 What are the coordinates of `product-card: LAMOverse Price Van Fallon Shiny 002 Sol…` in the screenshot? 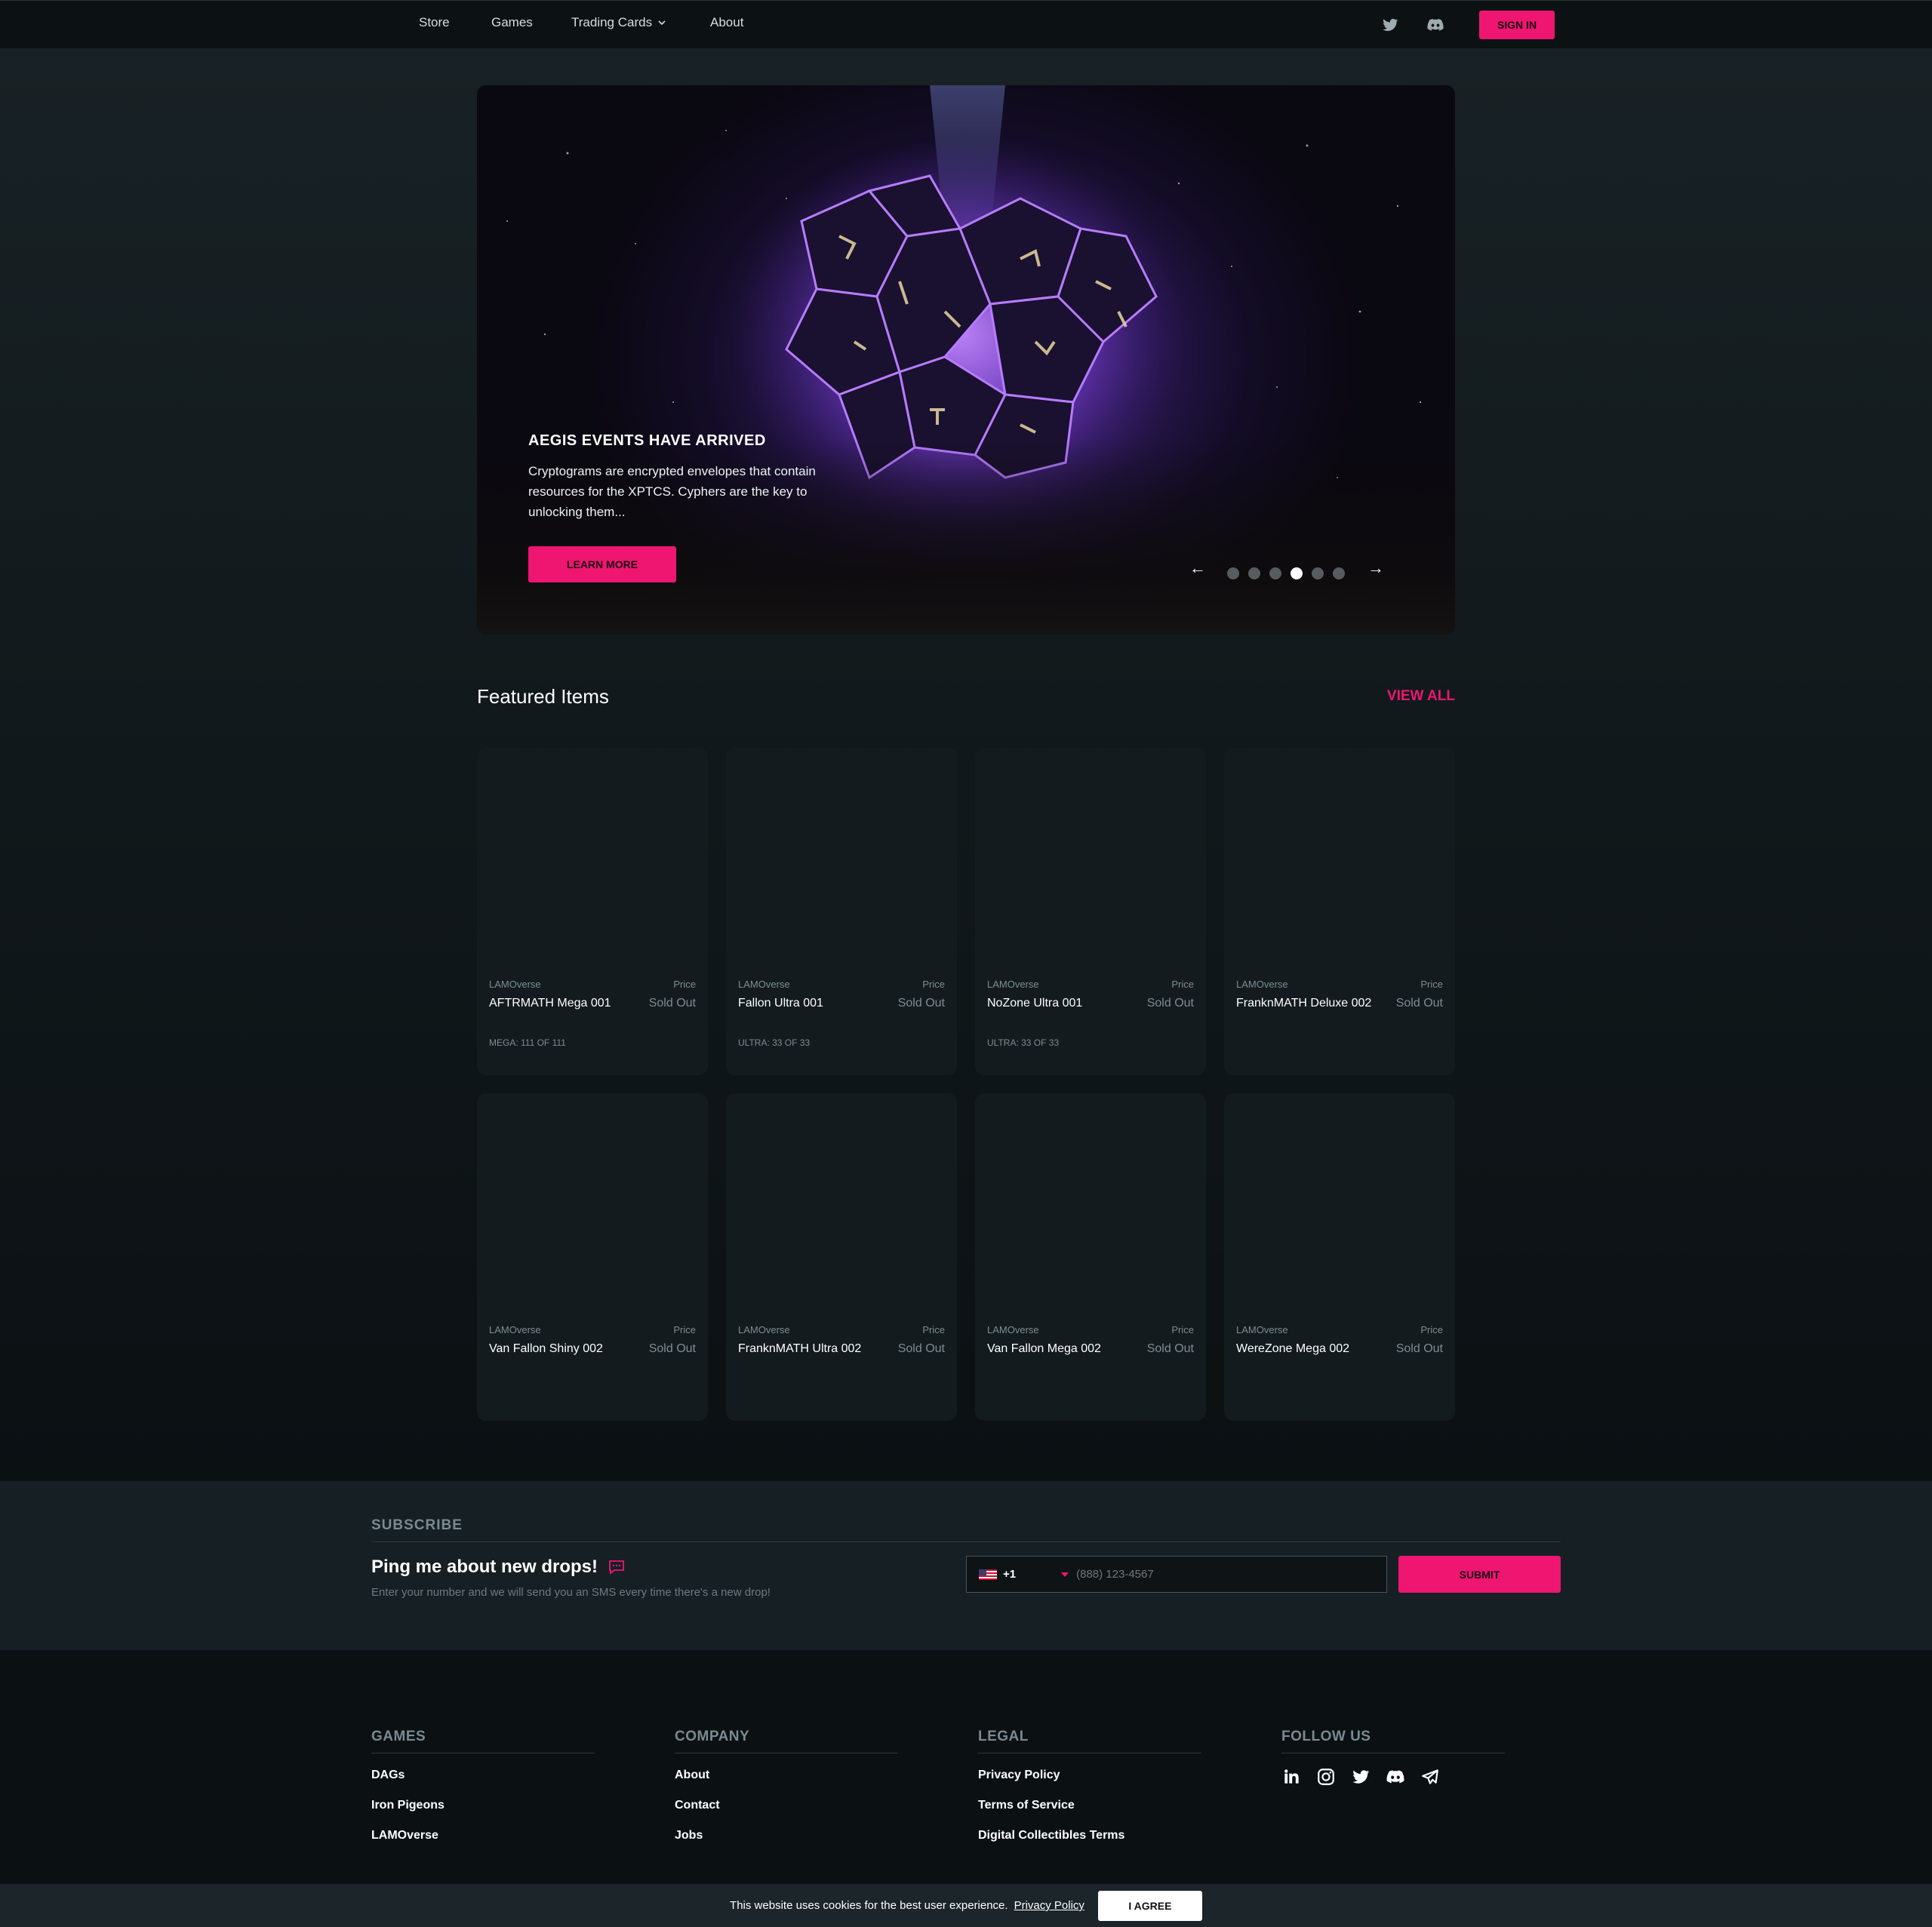 It's located at (592, 1257).